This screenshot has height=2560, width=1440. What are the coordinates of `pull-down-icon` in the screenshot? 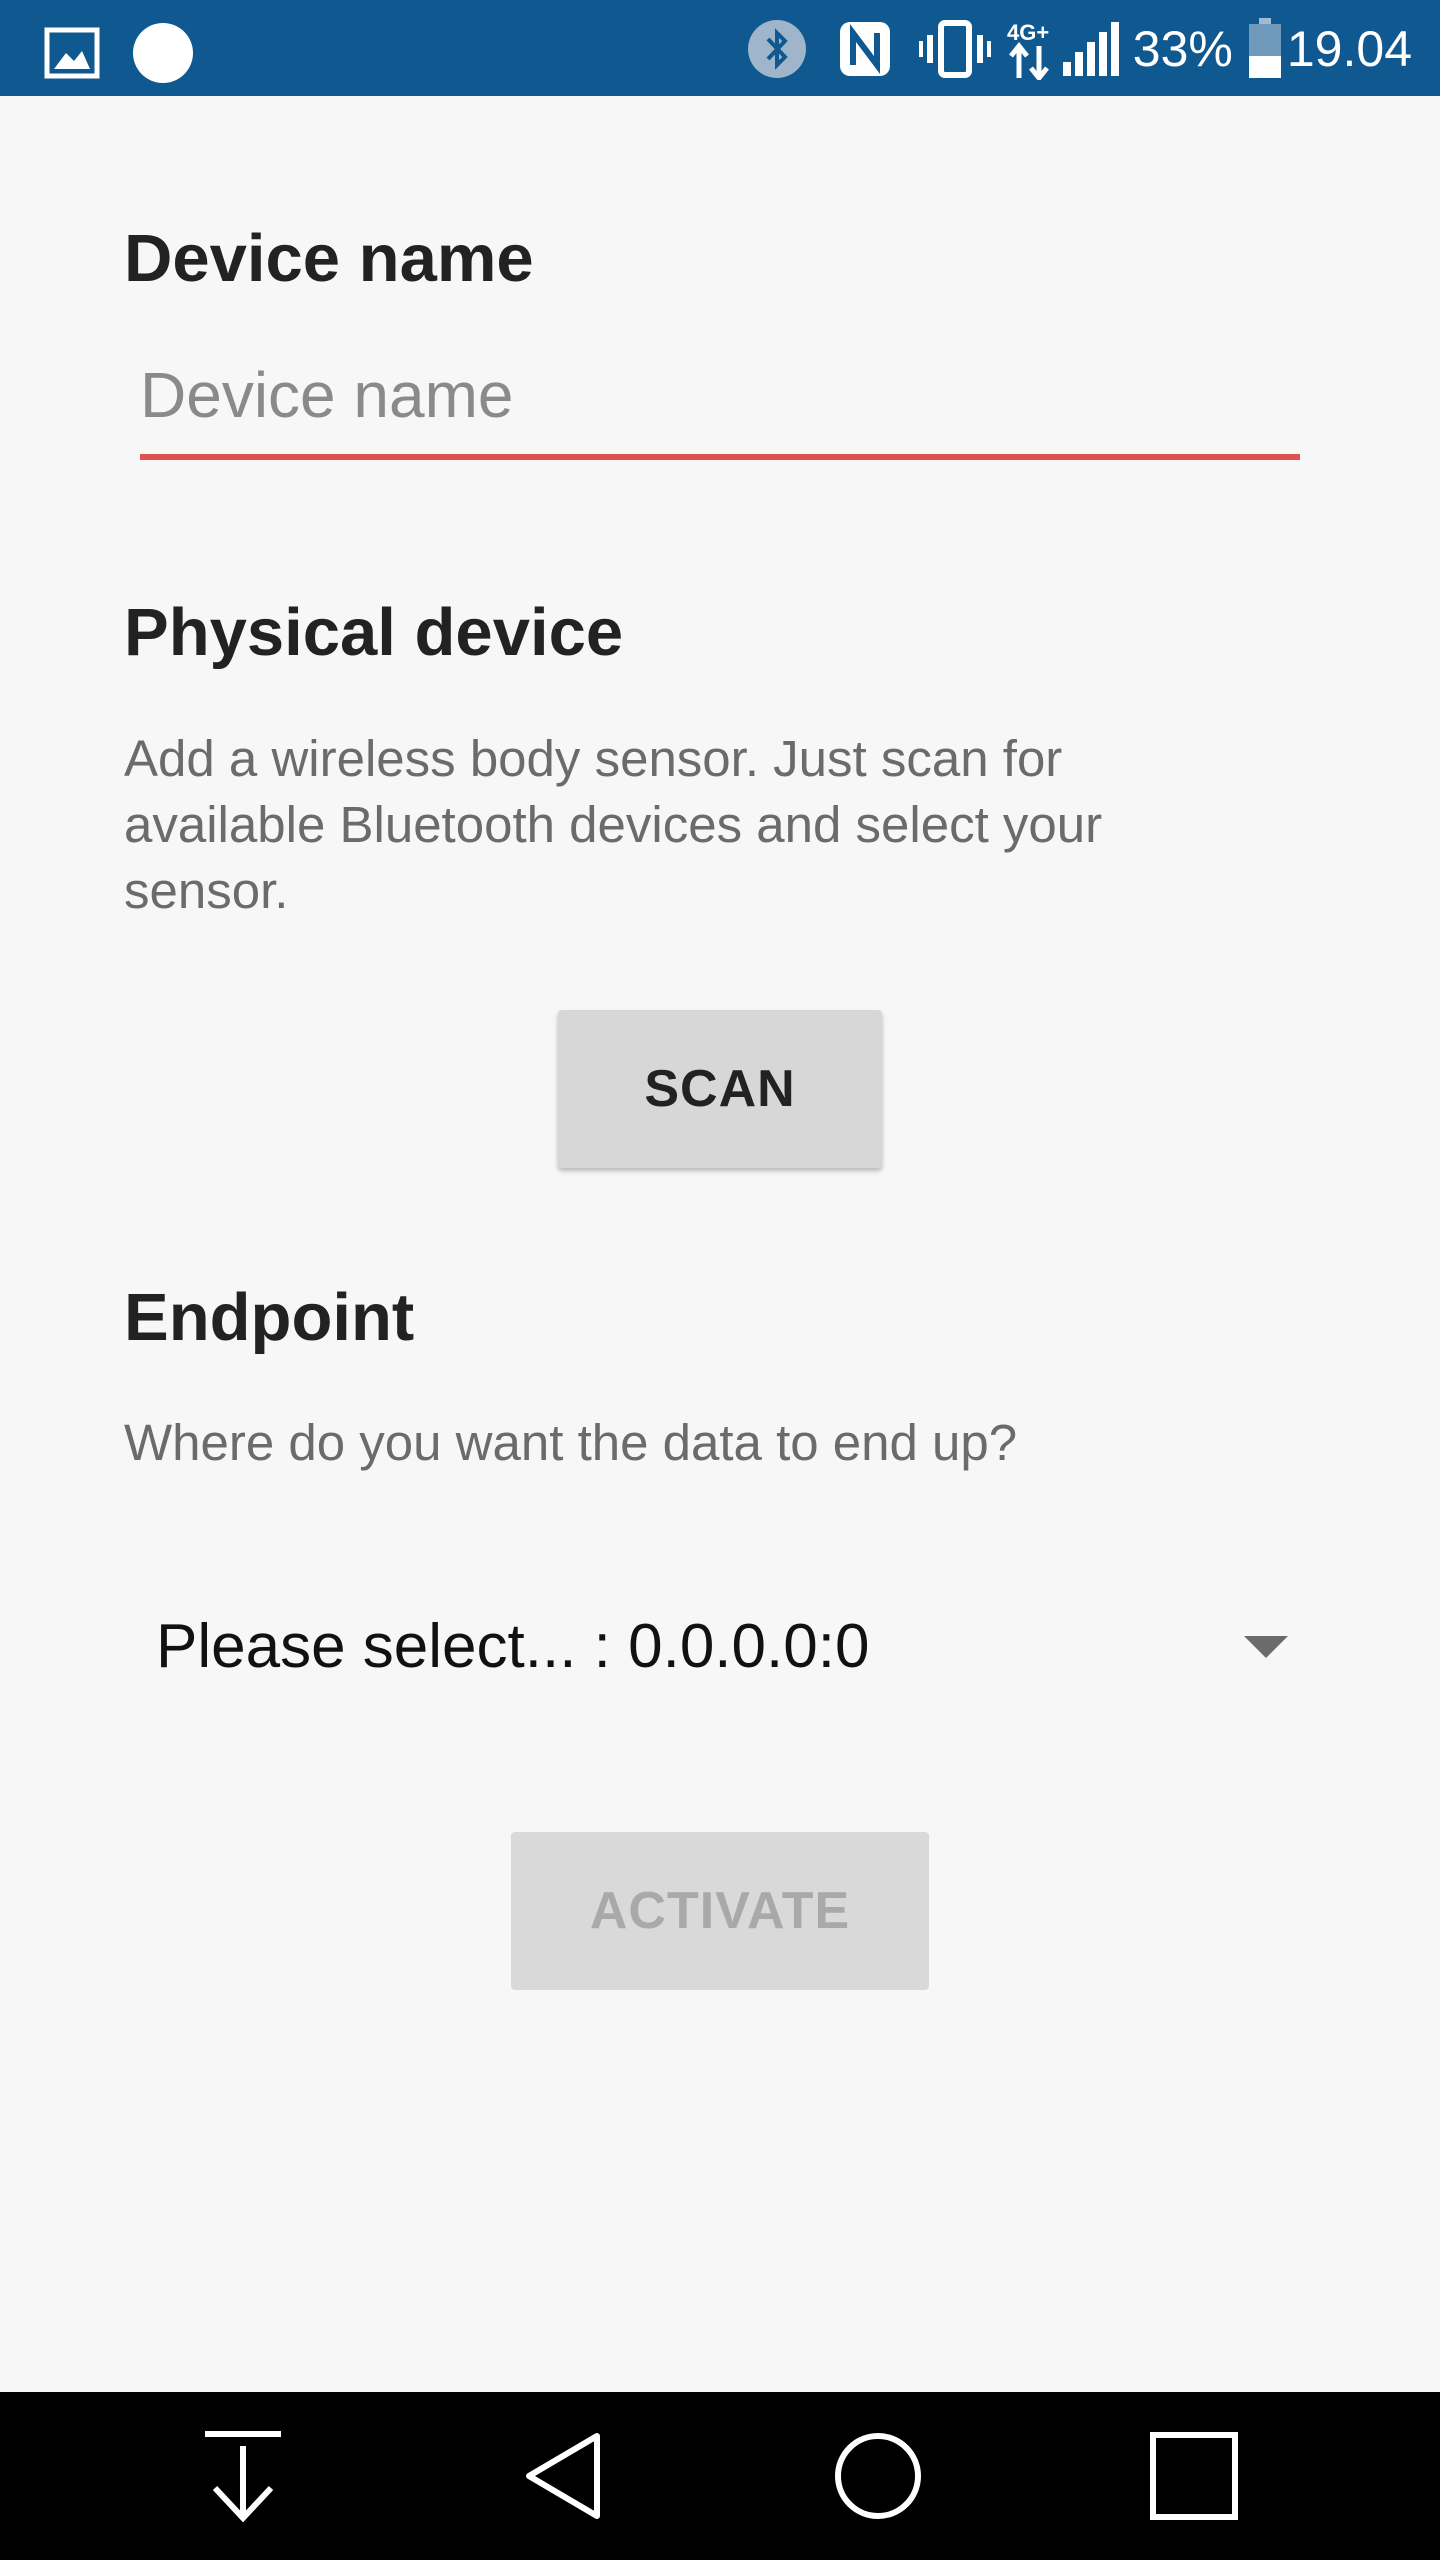 It's located at (243, 2476).